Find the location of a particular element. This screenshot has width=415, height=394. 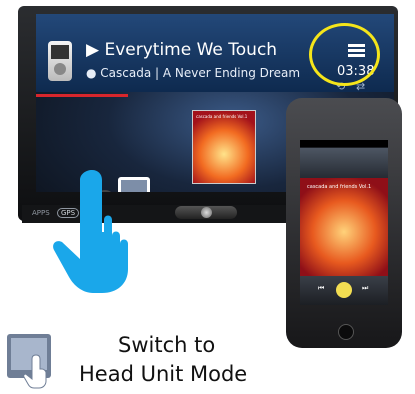

song-title: ▶ Everytime We Touch is located at coordinates (182, 50).